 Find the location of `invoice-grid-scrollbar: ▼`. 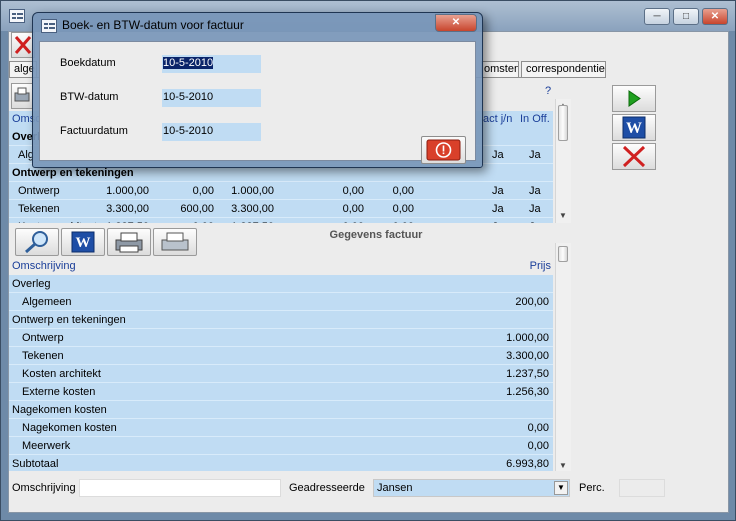

invoice-grid-scrollbar: ▼ is located at coordinates (563, 357).